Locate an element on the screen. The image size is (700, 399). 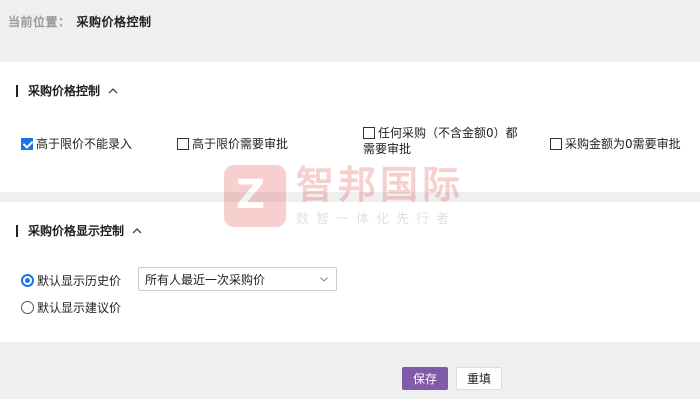
section-header-price-control: 采购价格控制 is located at coordinates (67, 90).